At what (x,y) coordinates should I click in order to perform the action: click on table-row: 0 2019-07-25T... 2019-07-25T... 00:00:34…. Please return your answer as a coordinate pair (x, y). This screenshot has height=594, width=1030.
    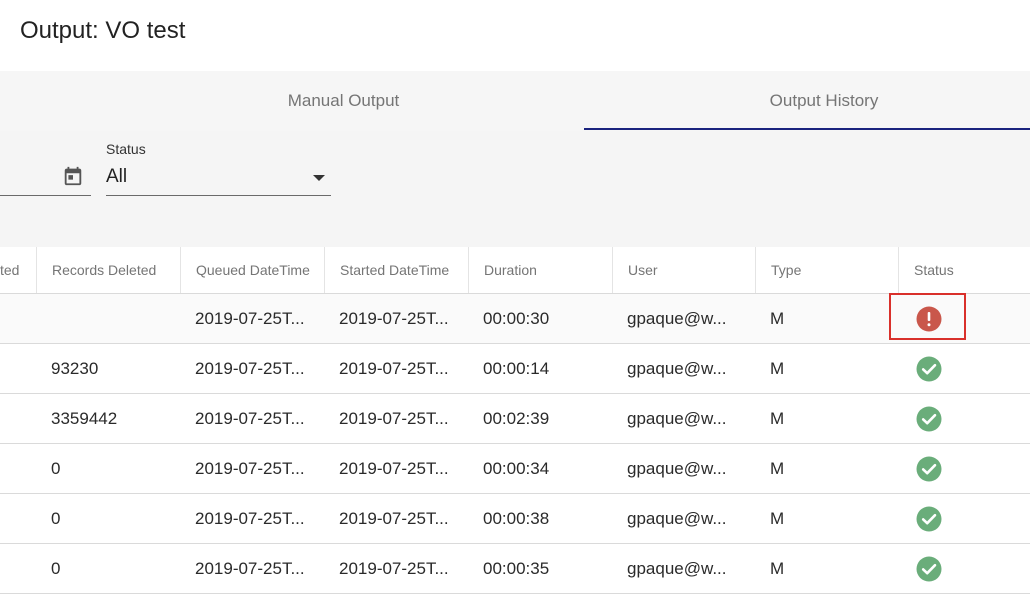
    Looking at the image, I should click on (515, 469).